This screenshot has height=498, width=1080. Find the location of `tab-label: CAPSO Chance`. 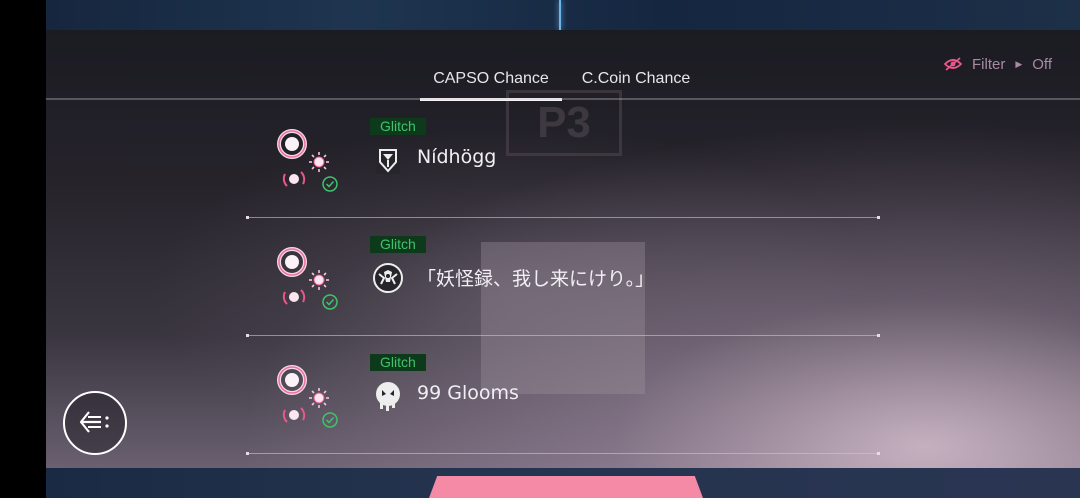

tab-label: CAPSO Chance is located at coordinates (491, 78).